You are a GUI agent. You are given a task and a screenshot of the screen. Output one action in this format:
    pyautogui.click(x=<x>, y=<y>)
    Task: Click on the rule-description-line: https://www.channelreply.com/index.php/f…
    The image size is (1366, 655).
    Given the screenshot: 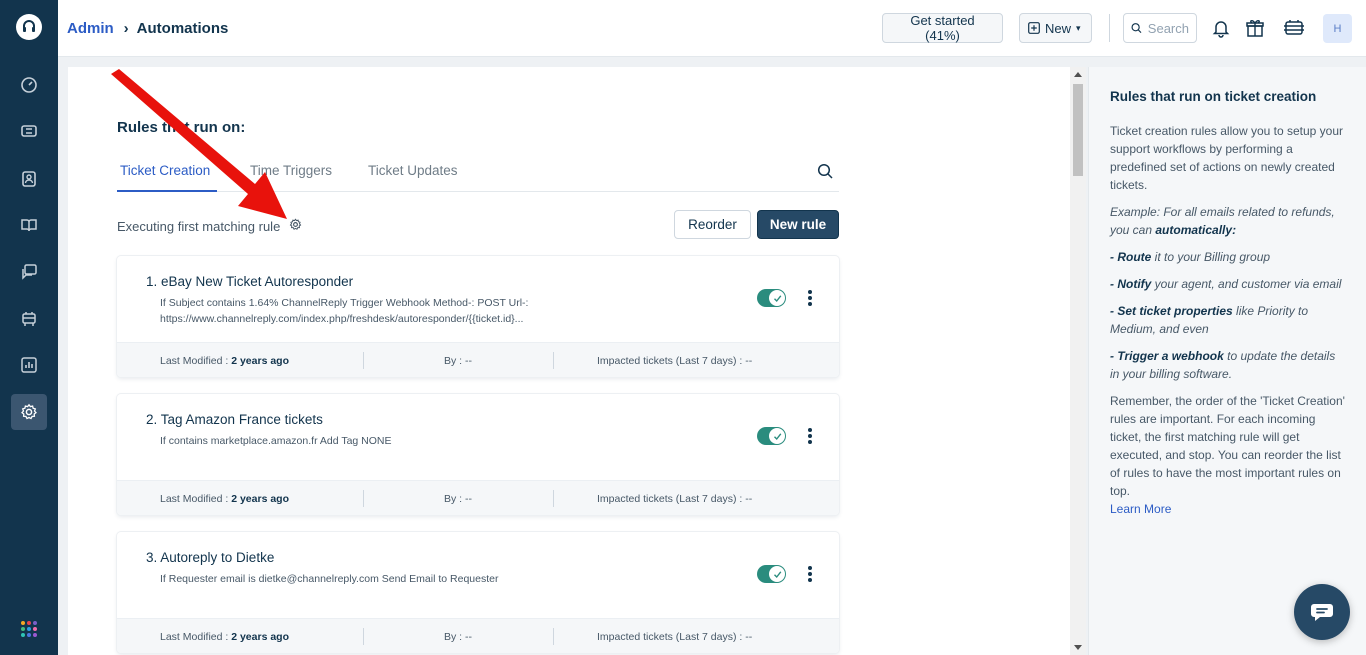 What is the action you would take?
    pyautogui.click(x=342, y=319)
    